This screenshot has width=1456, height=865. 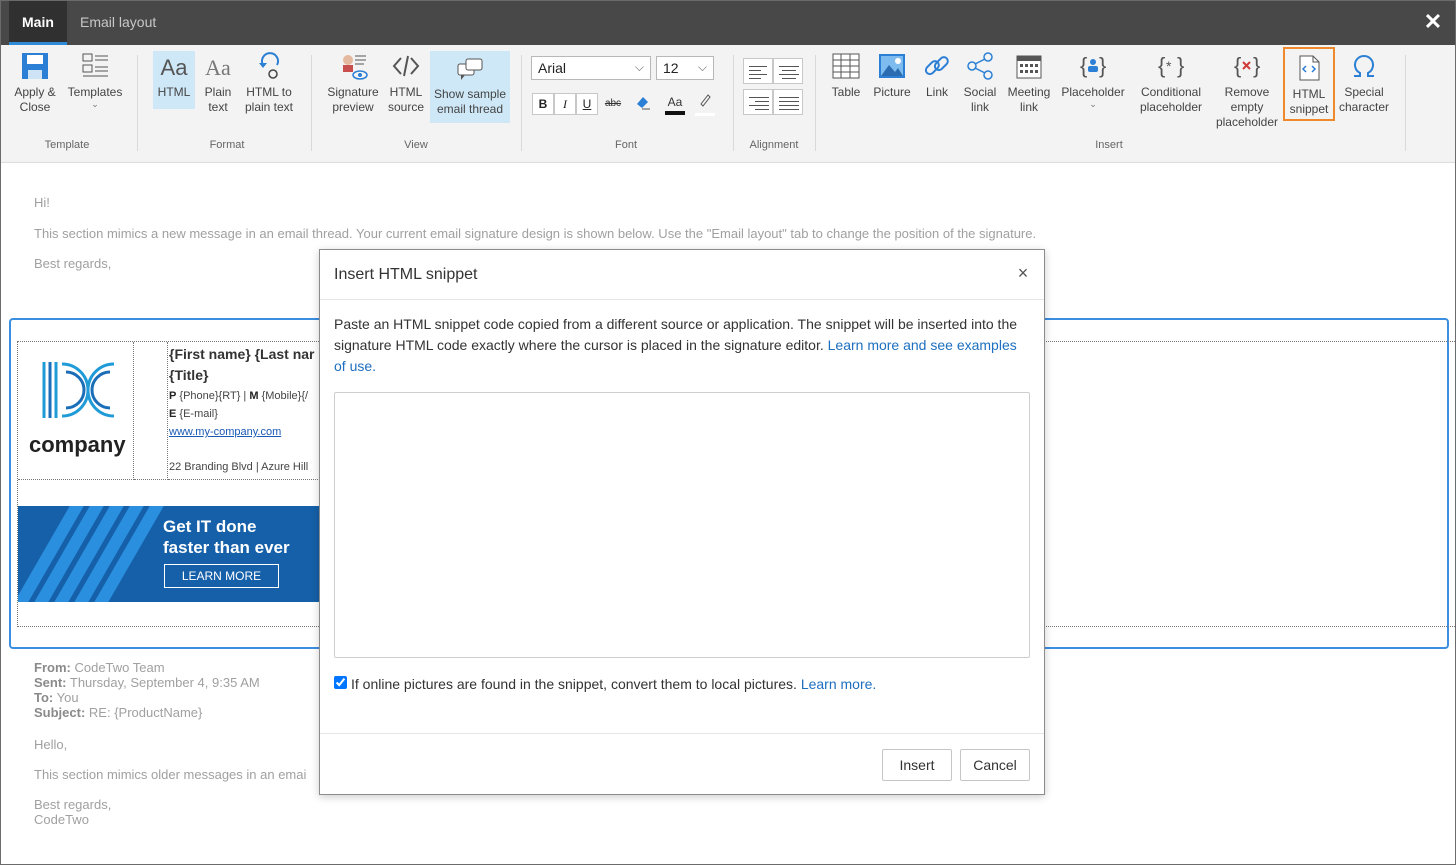 I want to click on group-label-view: View, so click(x=416, y=145).